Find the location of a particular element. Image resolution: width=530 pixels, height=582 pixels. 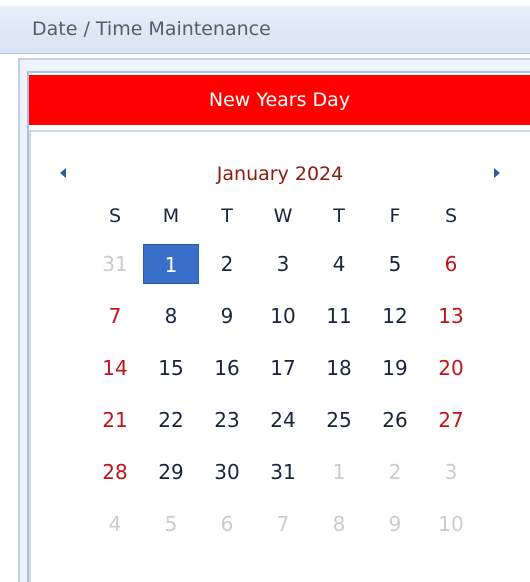

calendar-day: 15 is located at coordinates (171, 368).